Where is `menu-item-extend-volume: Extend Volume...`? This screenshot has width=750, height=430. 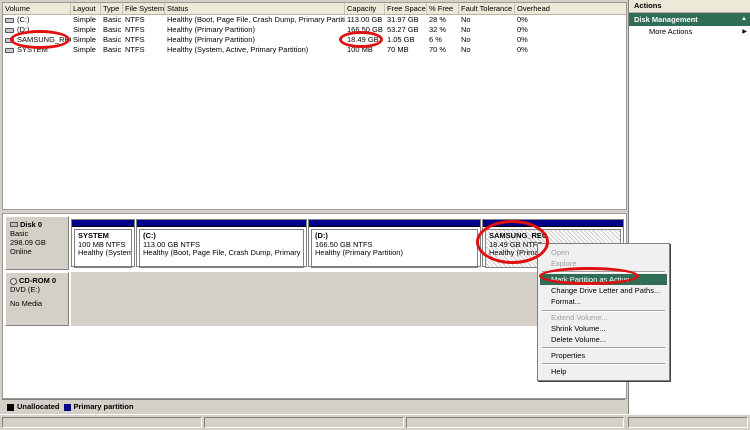
menu-item-extend-volume: Extend Volume... is located at coordinates (579, 317).